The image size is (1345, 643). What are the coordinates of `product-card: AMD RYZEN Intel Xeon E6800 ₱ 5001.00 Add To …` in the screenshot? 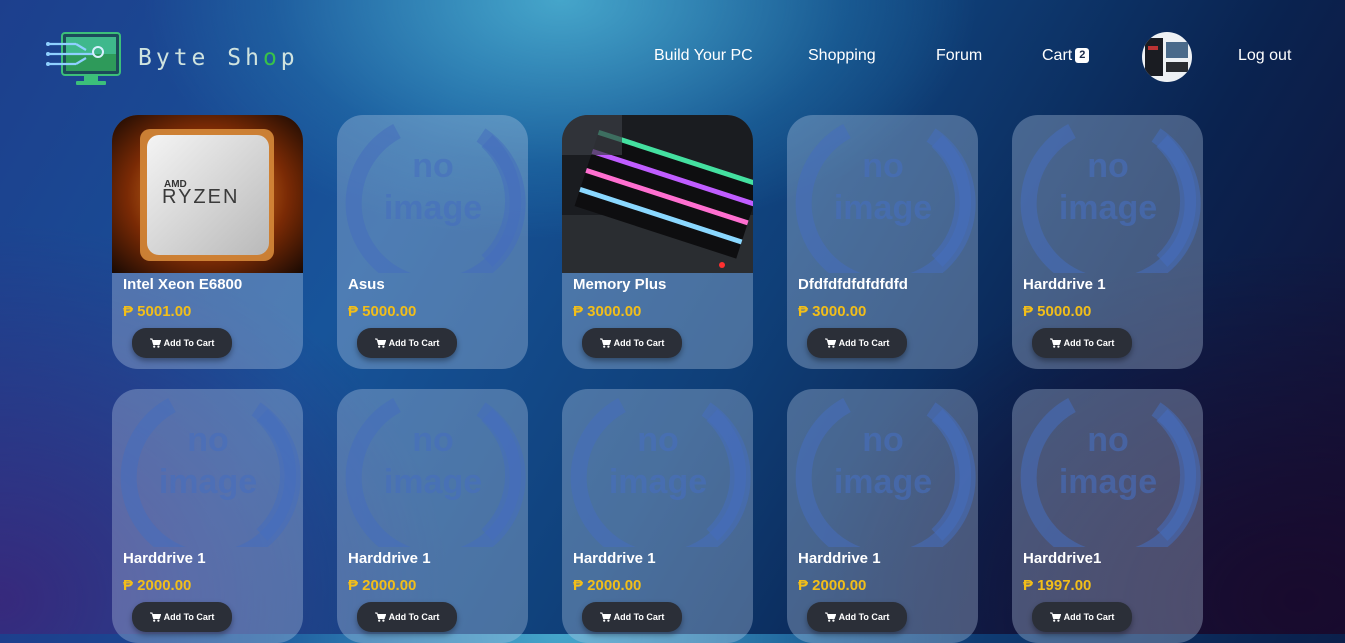 It's located at (207, 242).